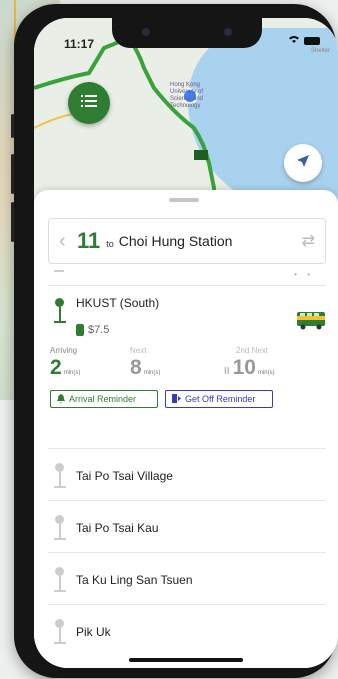 The image size is (338, 679). I want to click on list-icon, so click(89, 103).